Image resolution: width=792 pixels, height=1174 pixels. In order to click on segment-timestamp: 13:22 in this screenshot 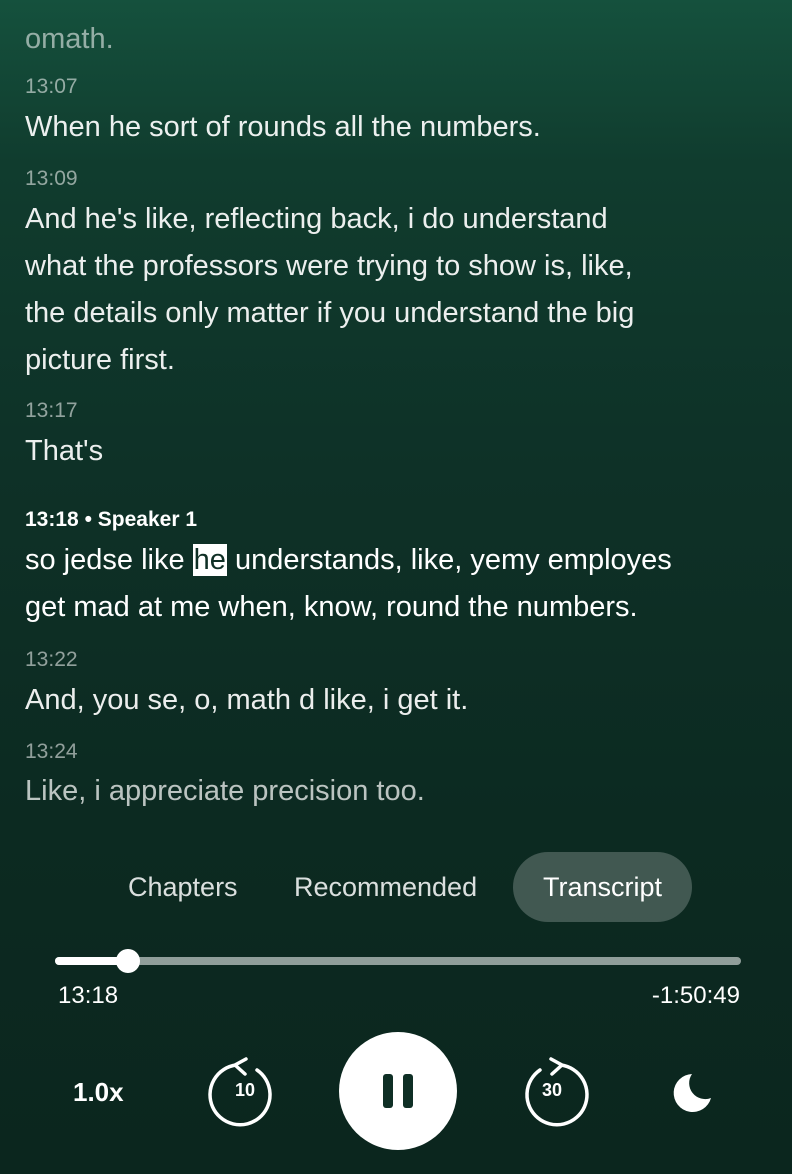, I will do `click(51, 660)`.